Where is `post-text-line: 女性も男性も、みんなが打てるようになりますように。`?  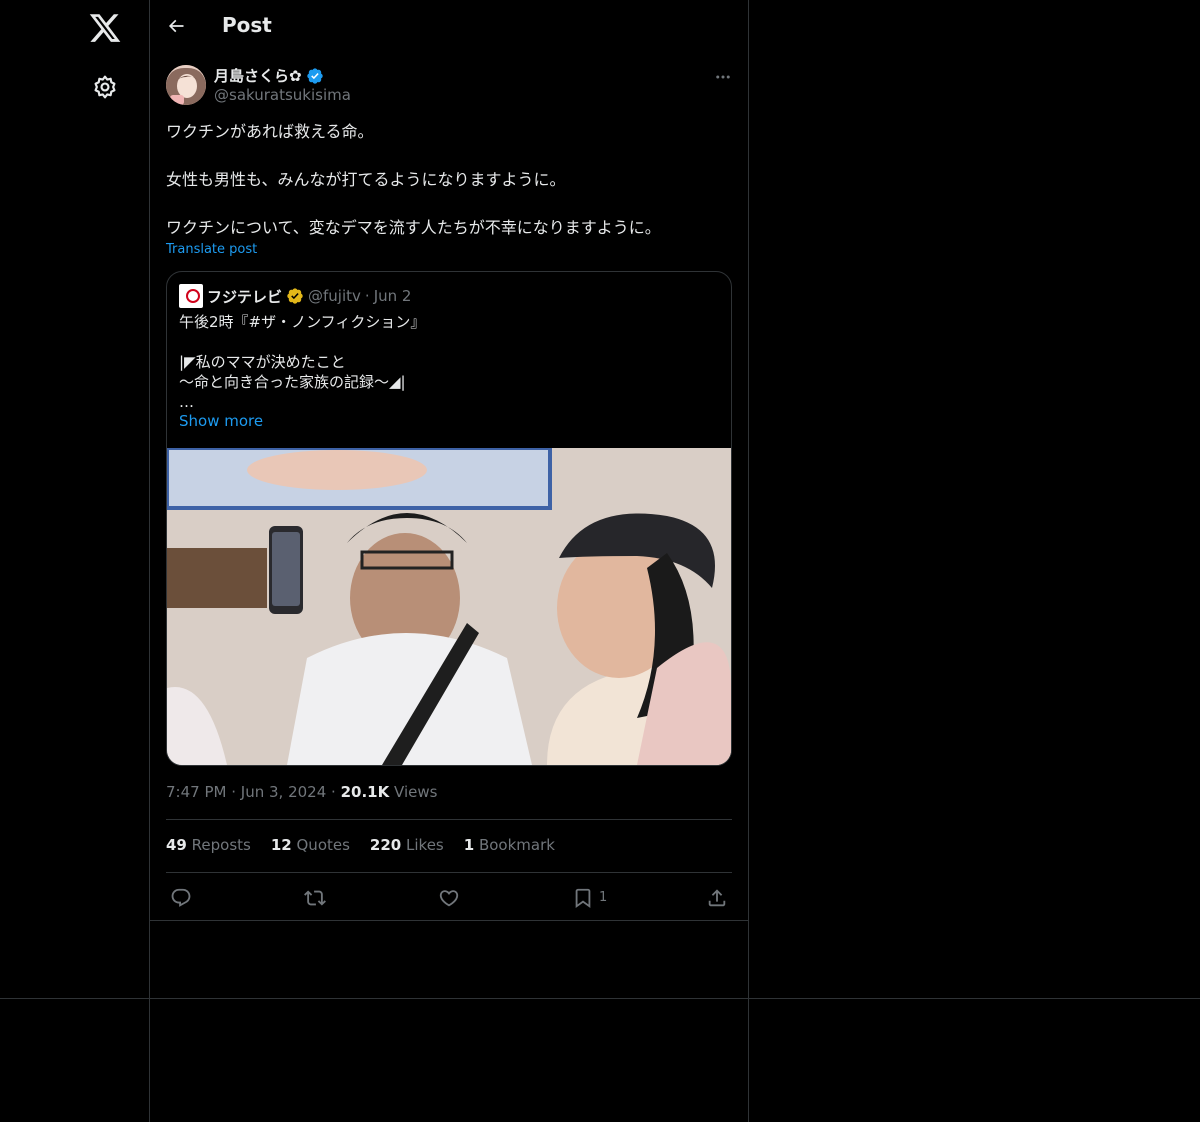 post-text-line: 女性も男性も、みんなが打てるようになりますように。 is located at coordinates (366, 179).